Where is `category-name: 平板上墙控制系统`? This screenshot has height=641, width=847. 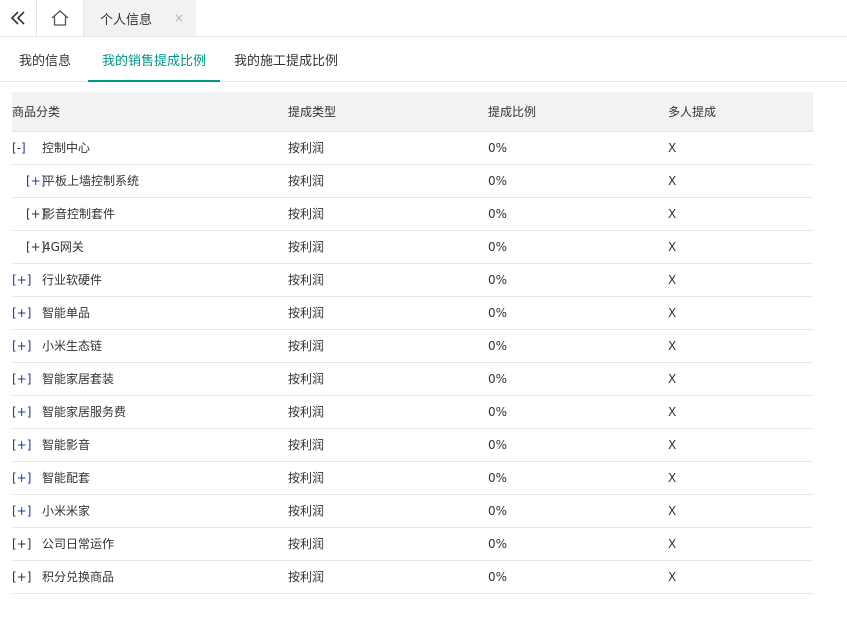 category-name: 平板上墙控制系统 is located at coordinates (91, 181).